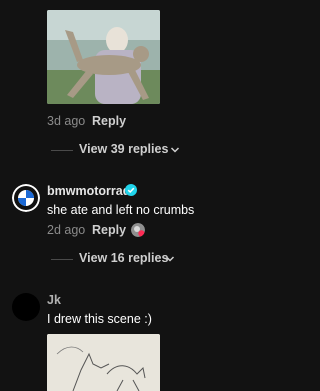 Image resolution: width=320 pixels, height=391 pixels. I want to click on view-replies-button: View 16 replies, so click(121, 259).